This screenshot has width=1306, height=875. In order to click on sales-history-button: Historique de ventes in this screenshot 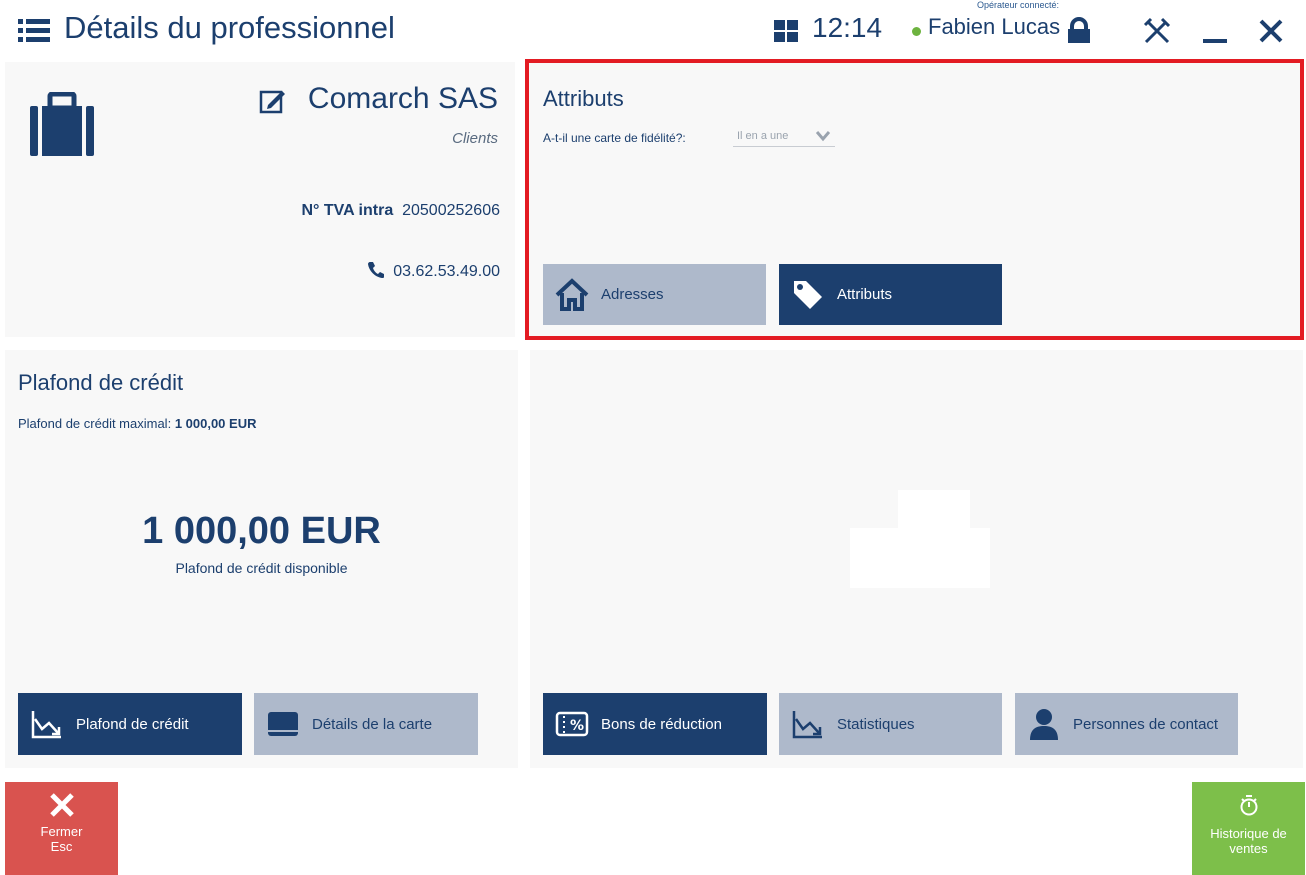, I will do `click(1248, 828)`.